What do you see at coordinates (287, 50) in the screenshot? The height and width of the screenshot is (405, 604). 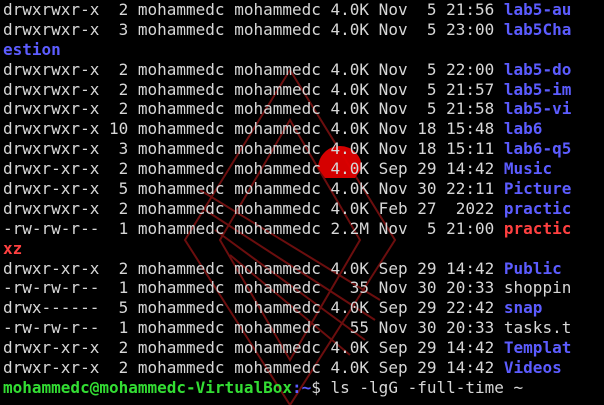 I see `wrapped-filename-line: estion` at bounding box center [287, 50].